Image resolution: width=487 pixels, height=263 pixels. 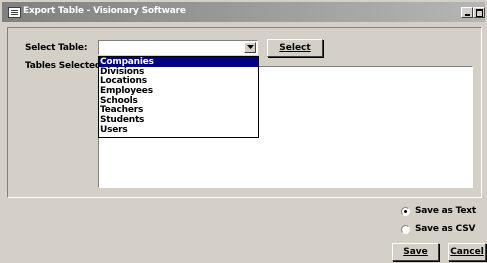 What do you see at coordinates (14, 12) in the screenshot?
I see `app-window-icon` at bounding box center [14, 12].